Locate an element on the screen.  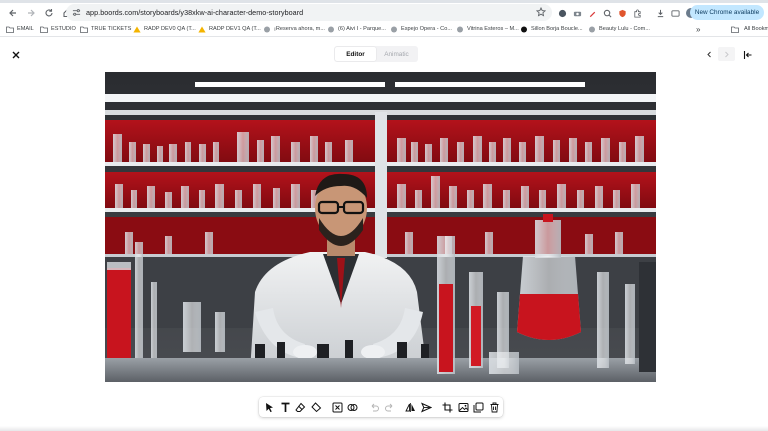
crop-icon is located at coordinates (447, 407).